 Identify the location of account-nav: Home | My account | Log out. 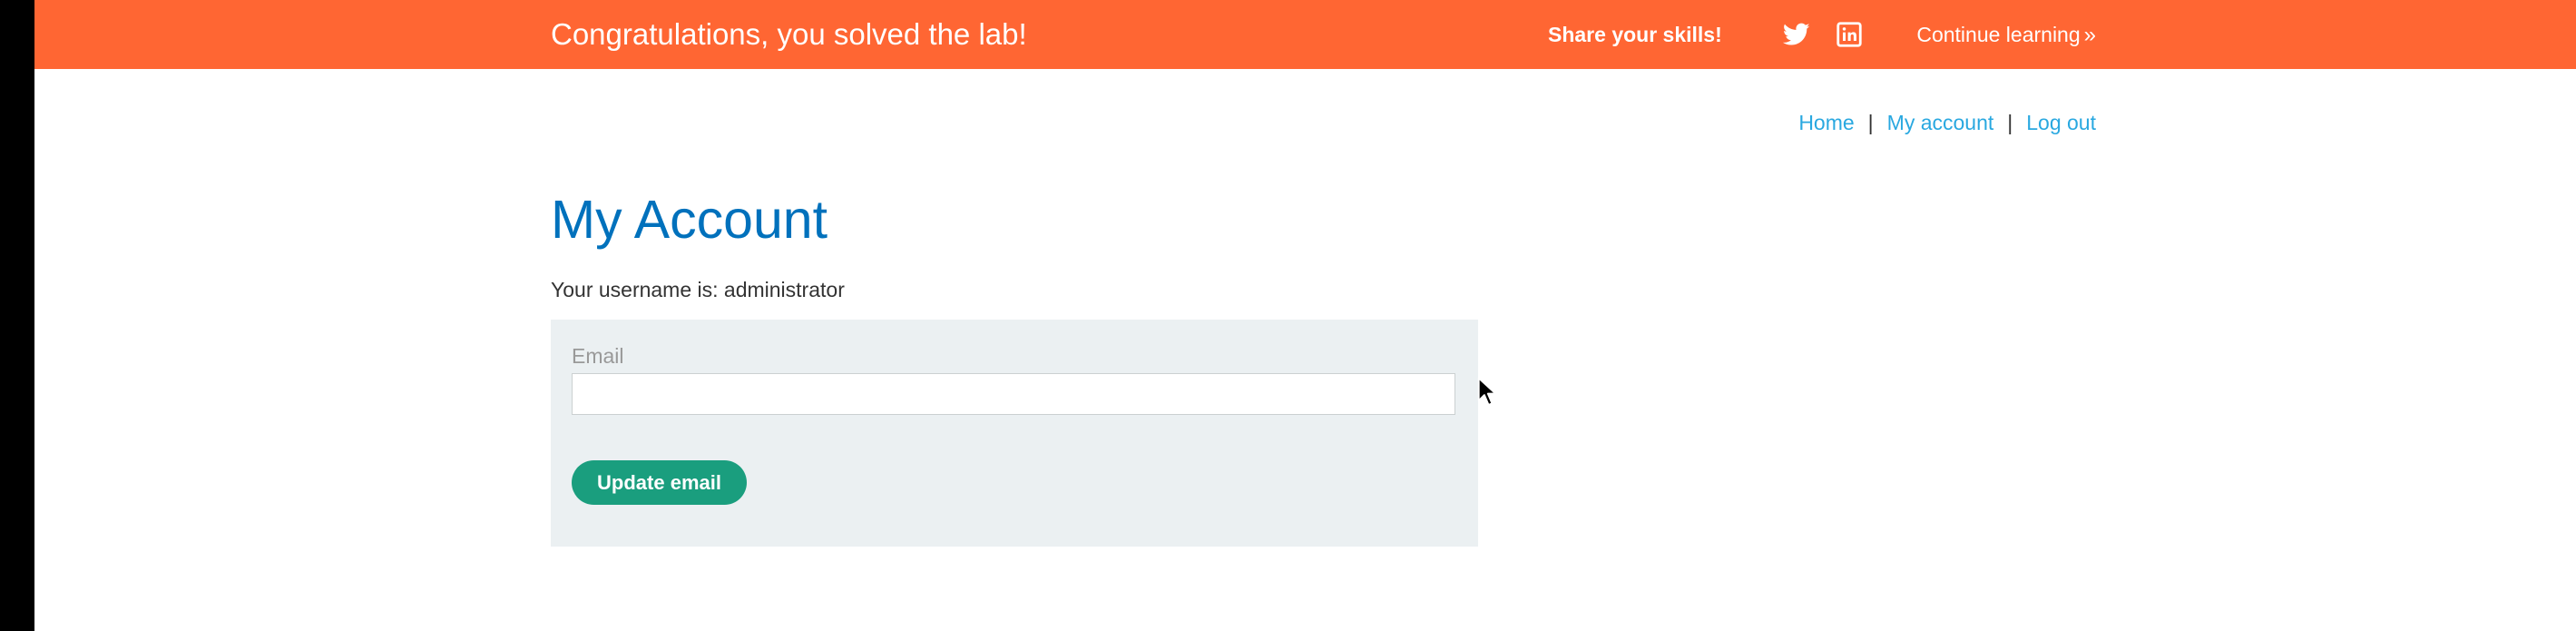
(1947, 122).